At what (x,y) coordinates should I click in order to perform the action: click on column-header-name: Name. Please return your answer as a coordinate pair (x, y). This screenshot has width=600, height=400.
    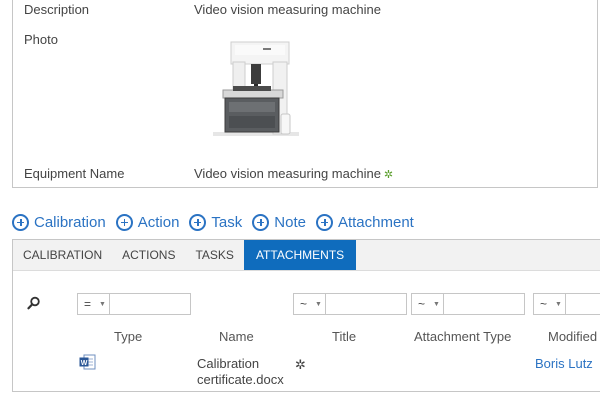
    Looking at the image, I should click on (236, 336).